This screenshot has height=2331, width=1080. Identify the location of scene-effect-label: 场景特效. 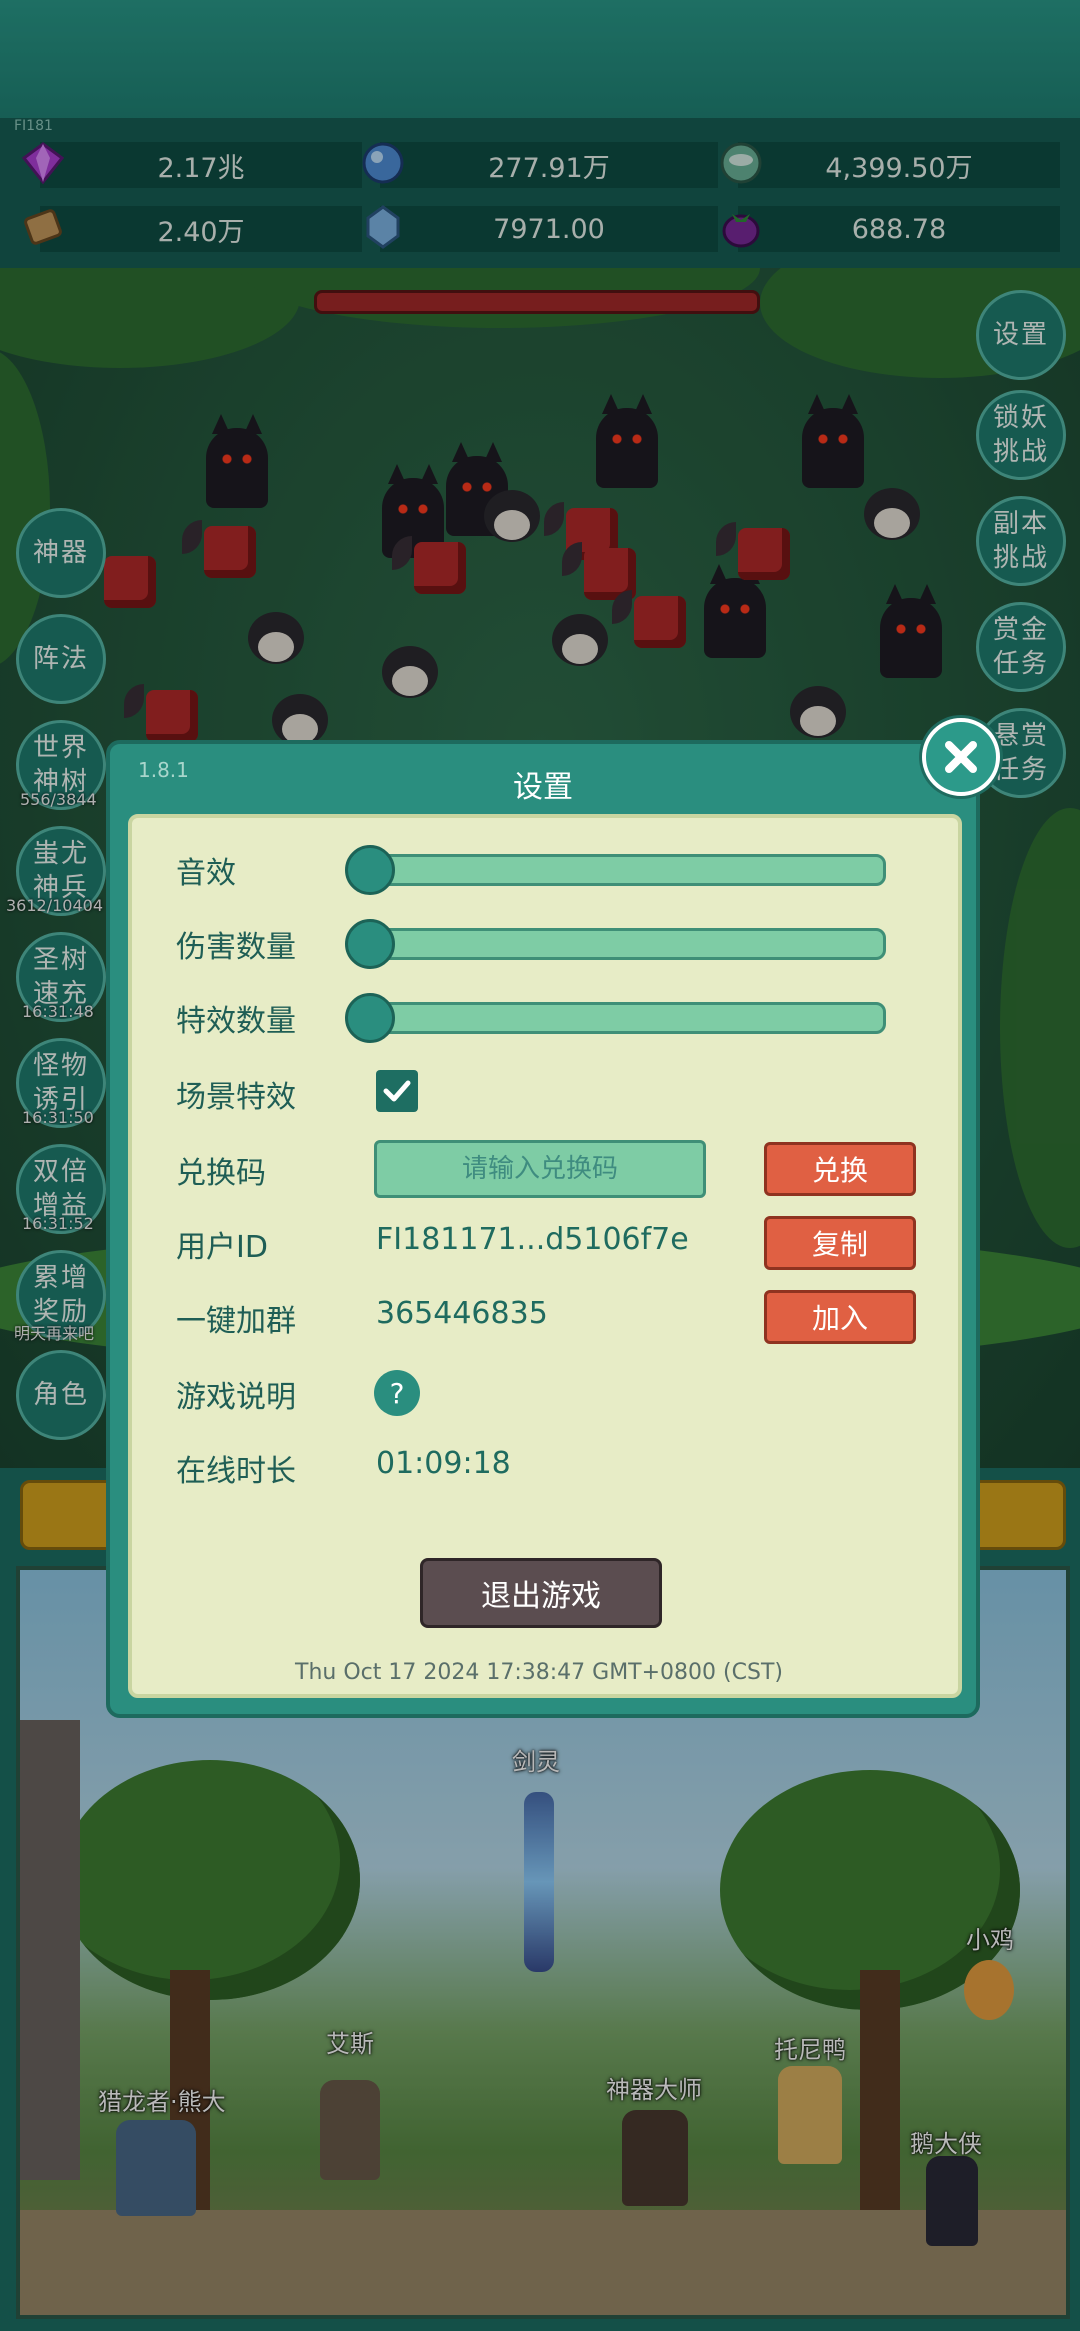
(236, 1097).